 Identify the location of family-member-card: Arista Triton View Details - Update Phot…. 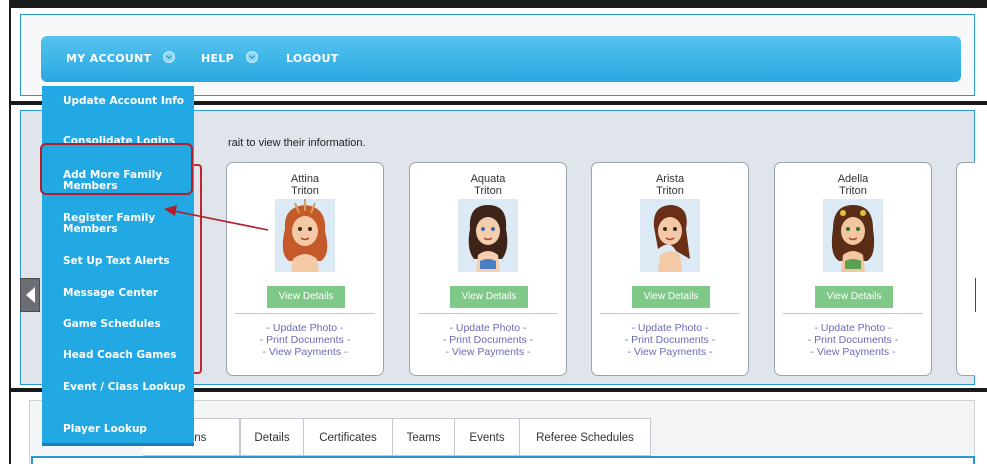
(670, 269).